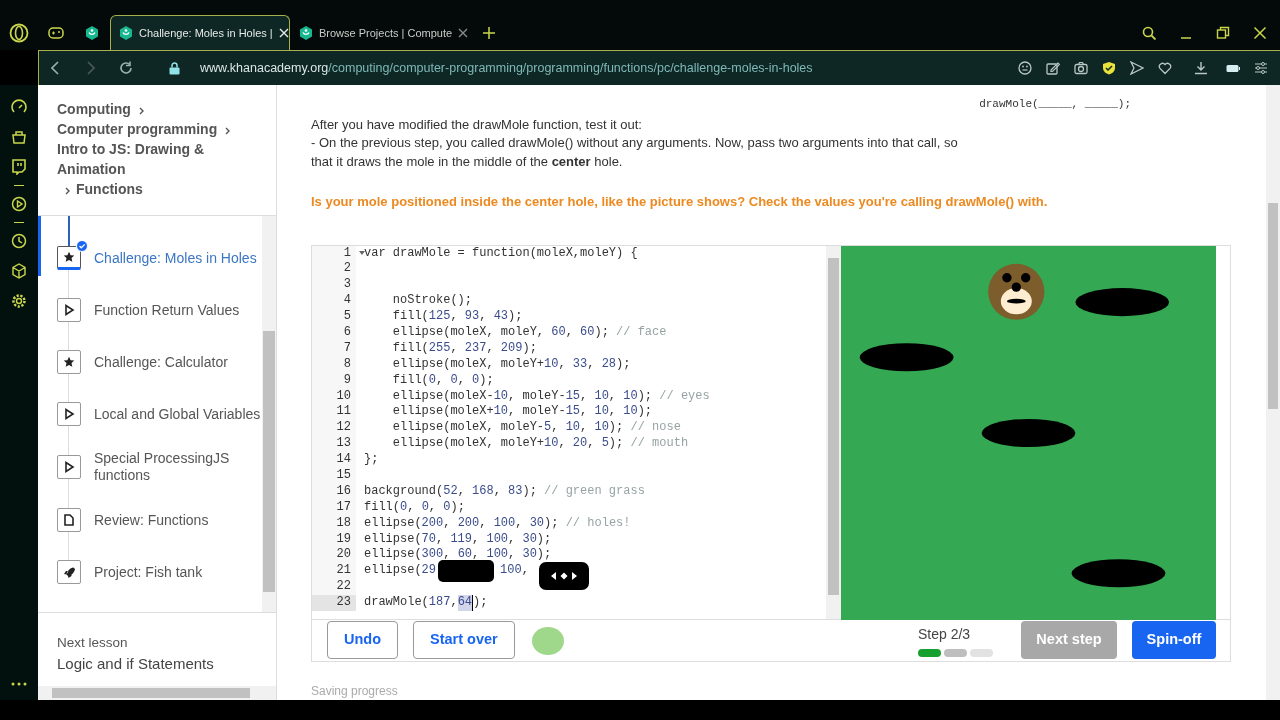  Describe the element at coordinates (148, 572) in the screenshot. I see `lesson-link: Project: Fish tank` at that location.